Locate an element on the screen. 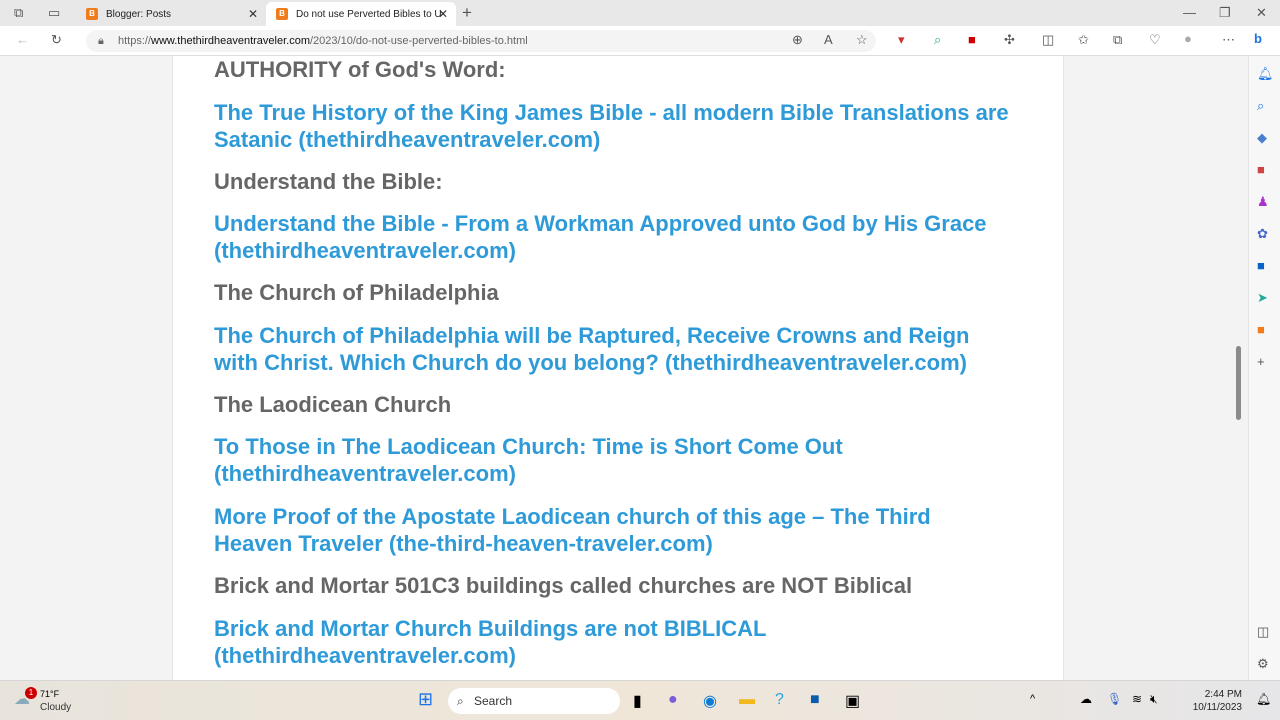 This screenshot has height=720, width=1280. edge-sidebar: 🔔︎ ⌕ ◆ ■ ♟ ✿ ■ ➤ ■ + ◫ ⚙ is located at coordinates (1264, 368).